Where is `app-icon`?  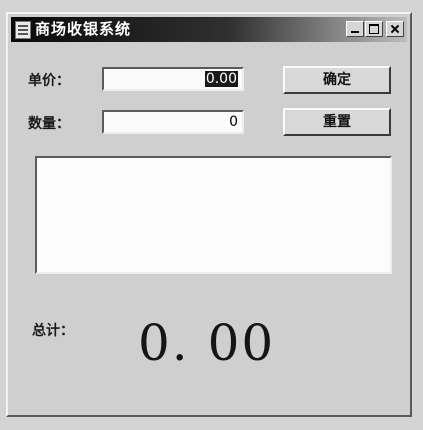
app-icon is located at coordinates (23, 30).